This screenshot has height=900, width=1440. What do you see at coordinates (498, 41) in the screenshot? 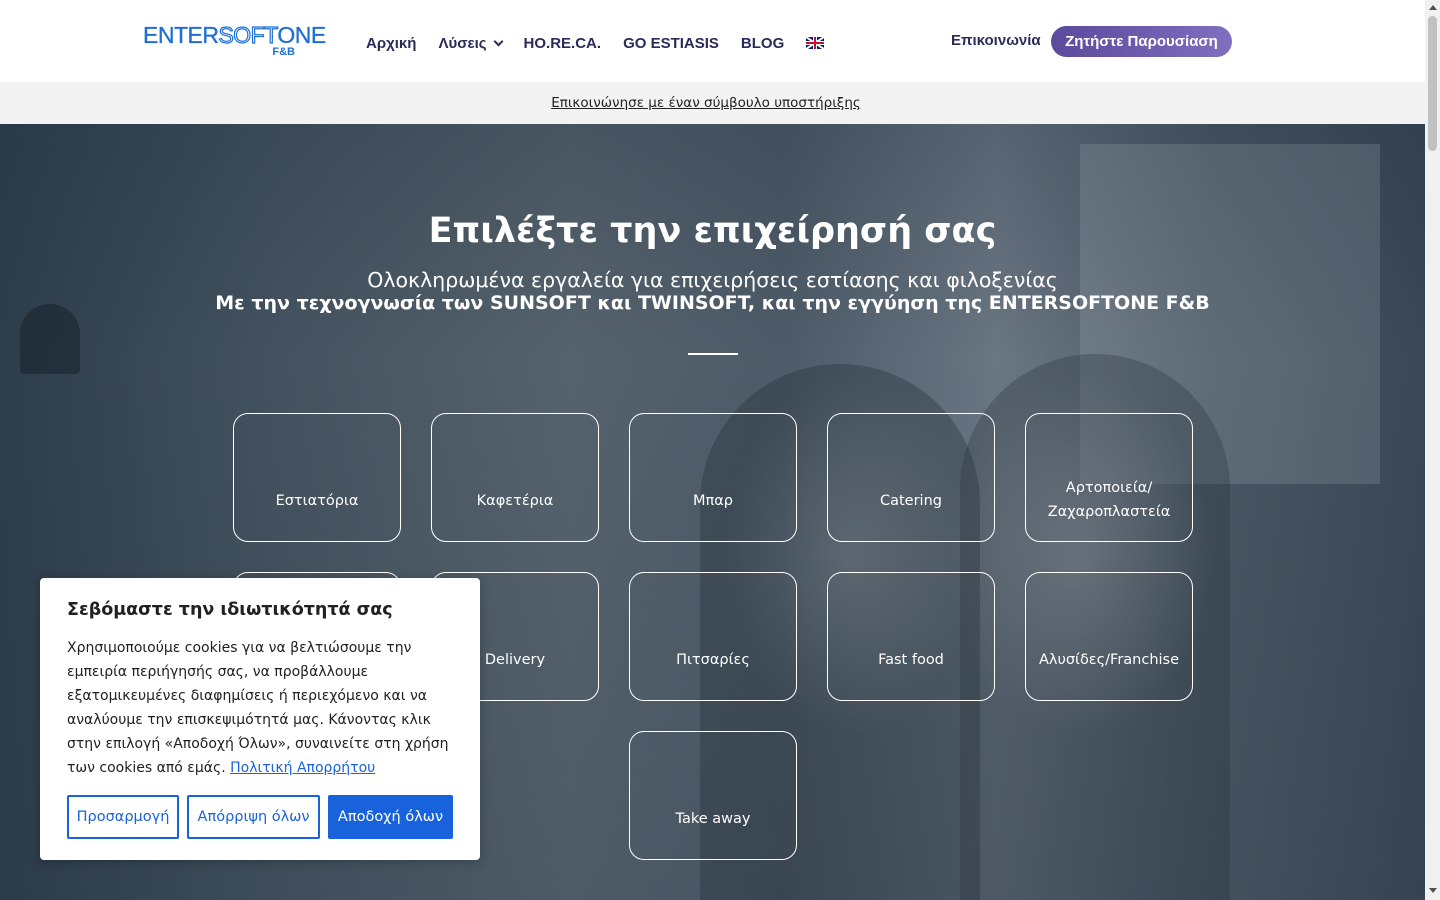
I see `chevron-down-icon` at bounding box center [498, 41].